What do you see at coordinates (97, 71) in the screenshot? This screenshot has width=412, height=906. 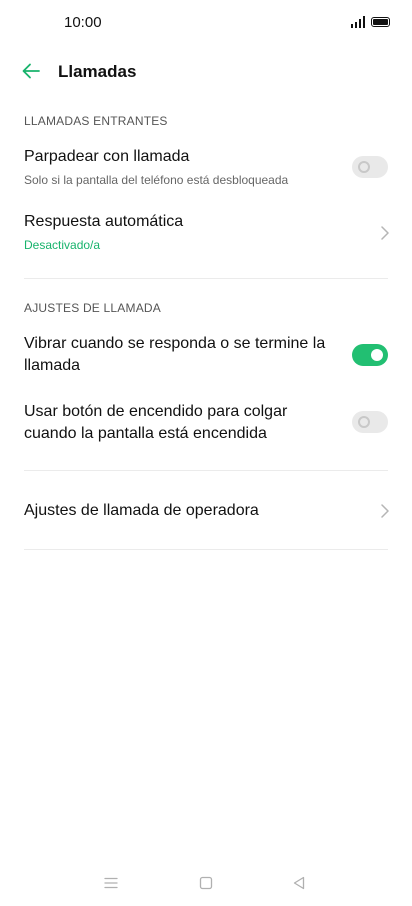 I see `page-title: Llamadas` at bounding box center [97, 71].